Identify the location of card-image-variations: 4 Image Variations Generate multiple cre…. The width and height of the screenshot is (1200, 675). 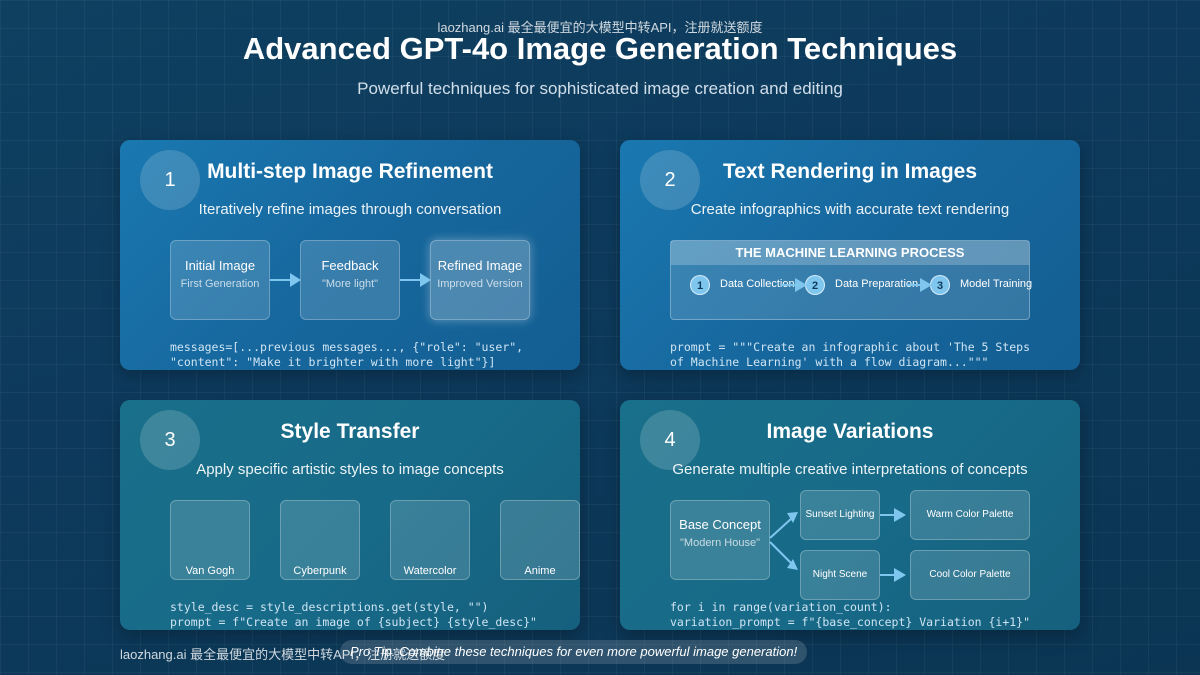
(850, 515).